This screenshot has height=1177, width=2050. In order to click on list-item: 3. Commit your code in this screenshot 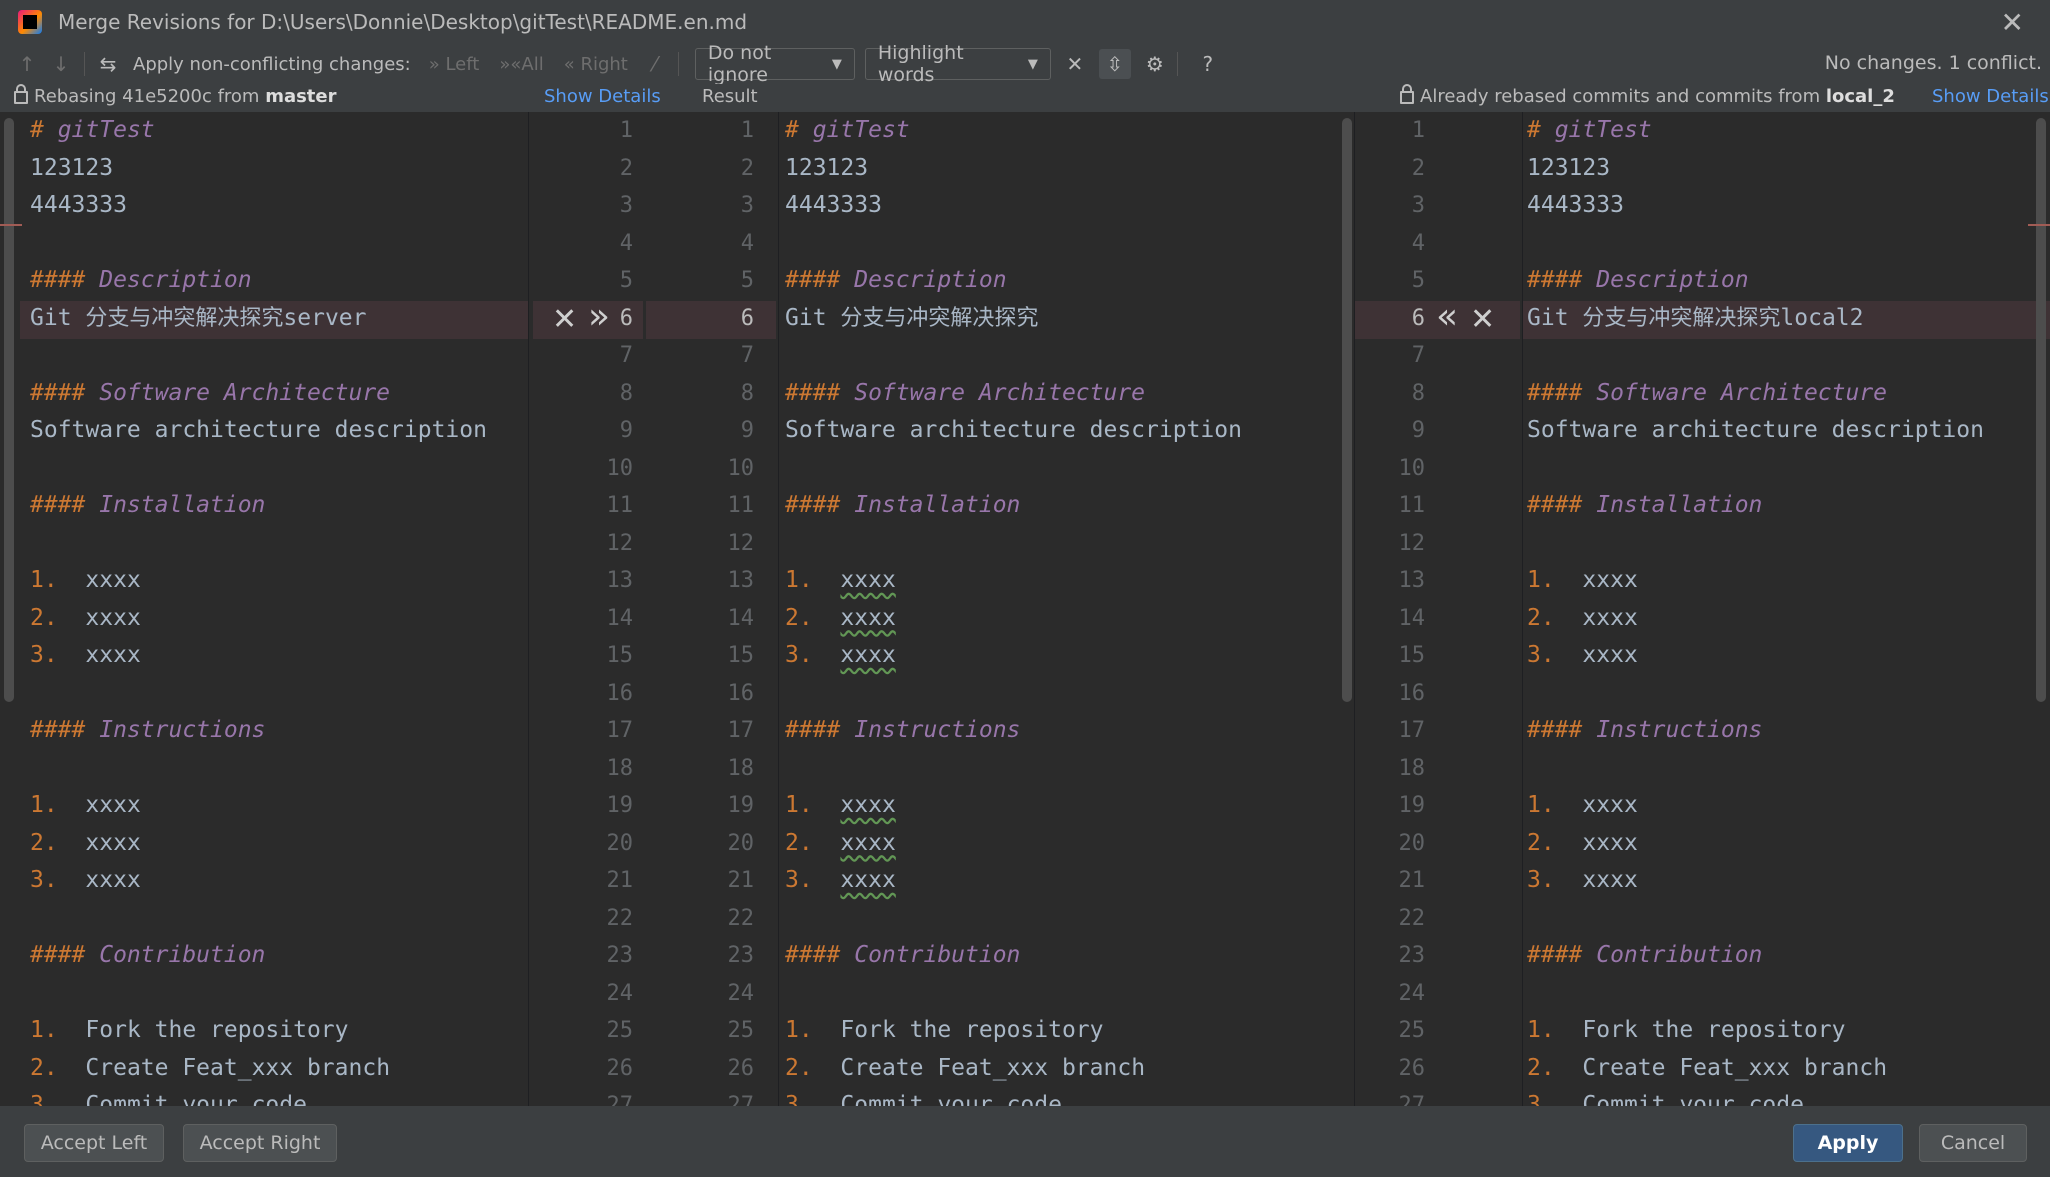, I will do `click(168, 1096)`.